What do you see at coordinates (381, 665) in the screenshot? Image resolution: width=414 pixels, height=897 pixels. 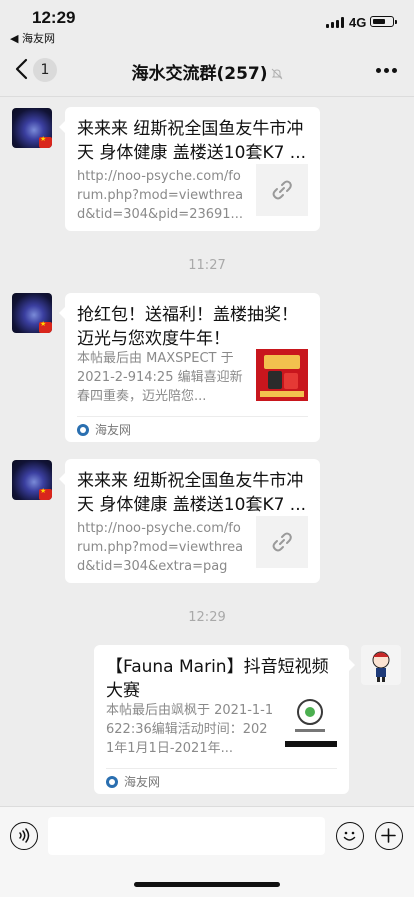 I see `my-avatar` at bounding box center [381, 665].